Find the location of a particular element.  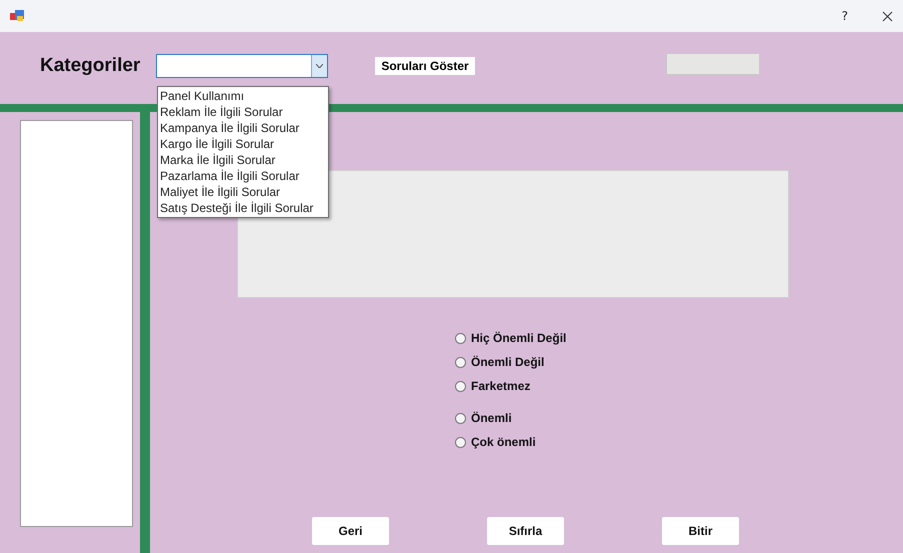

answer-label: Önemli Değil is located at coordinates (507, 362).